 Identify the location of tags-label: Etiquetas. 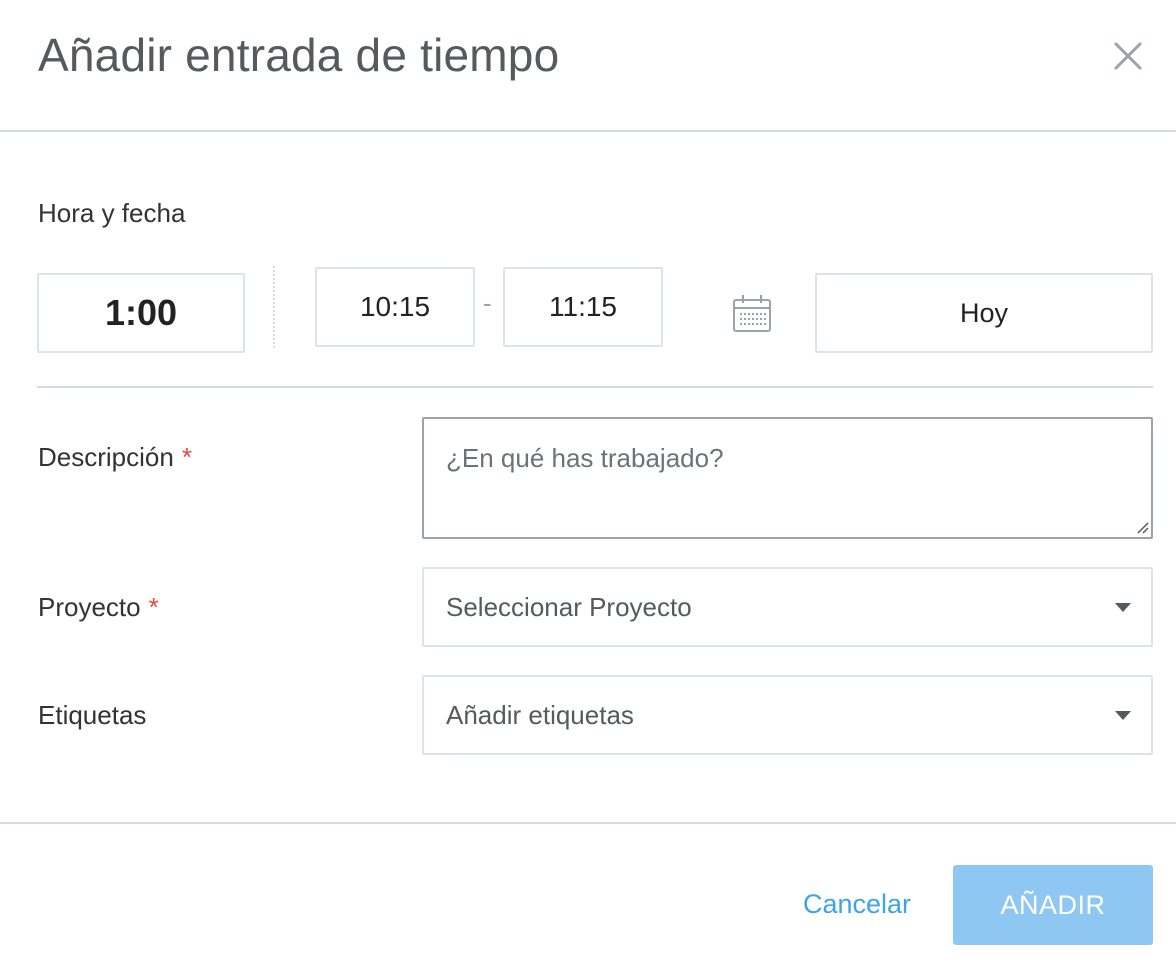
(92, 715).